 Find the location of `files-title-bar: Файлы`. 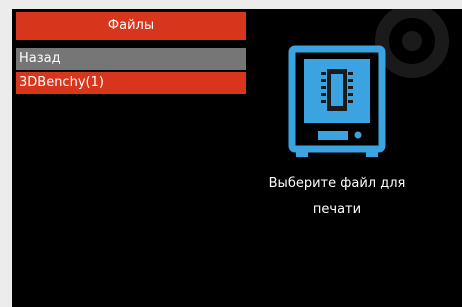

files-title-bar: Файлы is located at coordinates (131, 26).